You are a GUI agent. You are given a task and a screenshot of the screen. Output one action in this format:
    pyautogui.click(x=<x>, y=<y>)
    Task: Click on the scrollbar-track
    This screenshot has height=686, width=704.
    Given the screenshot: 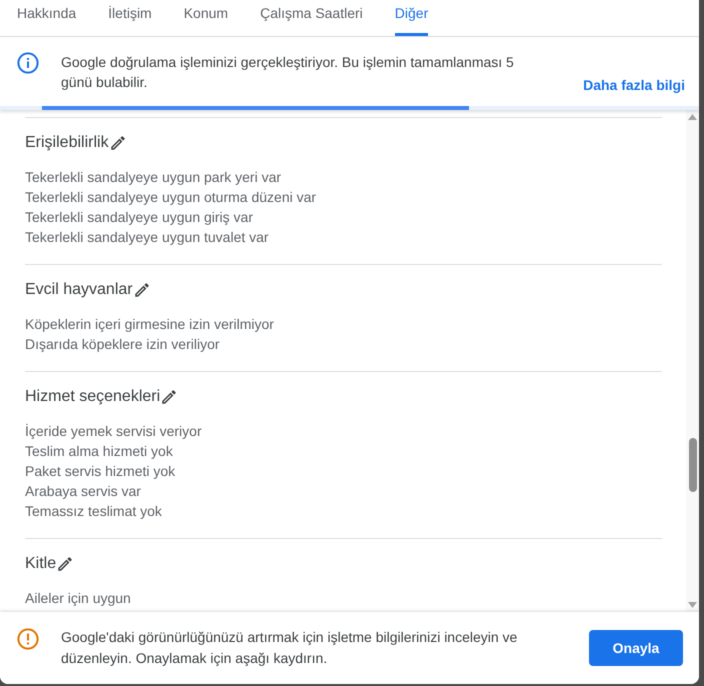 What is the action you would take?
    pyautogui.click(x=692, y=361)
    